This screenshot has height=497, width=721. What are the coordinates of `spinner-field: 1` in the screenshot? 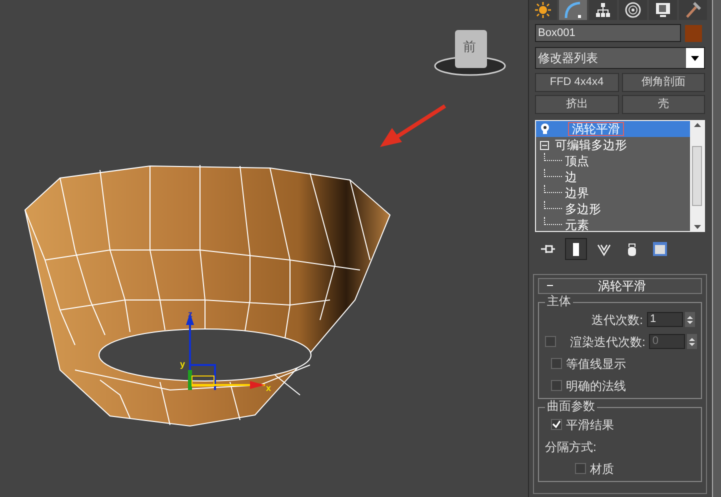 It's located at (665, 319).